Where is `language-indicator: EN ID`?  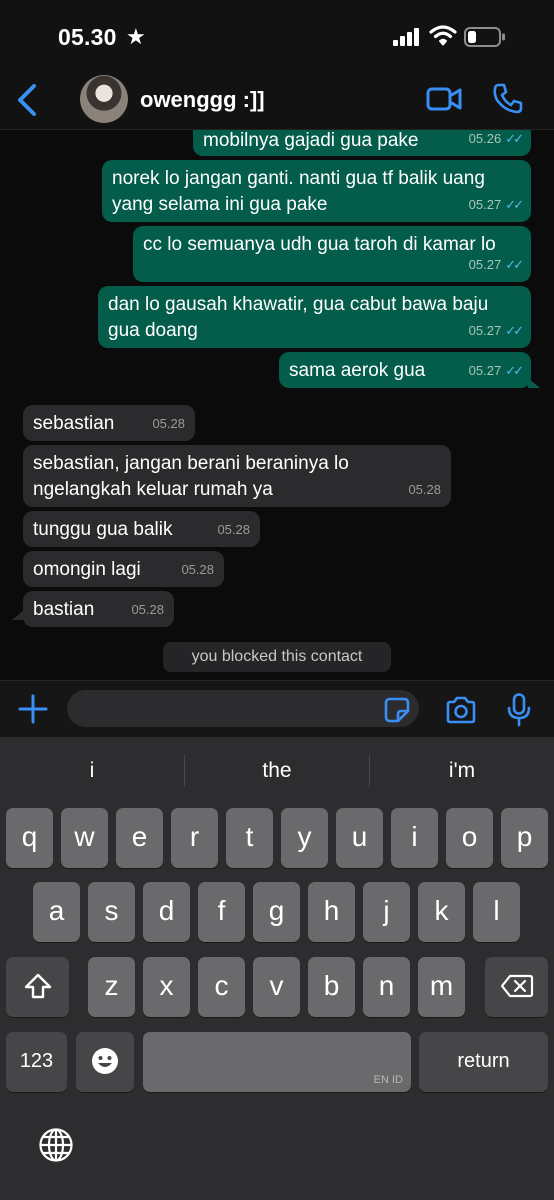
language-indicator: EN ID is located at coordinates (388, 1080).